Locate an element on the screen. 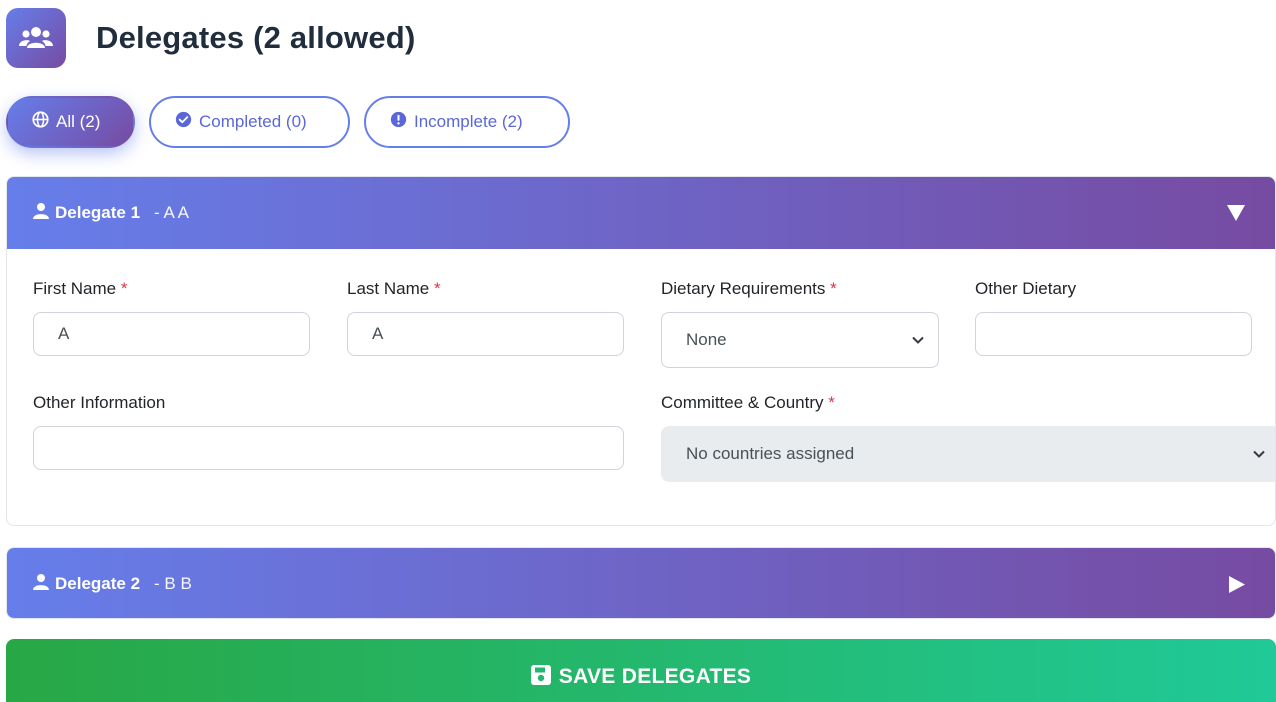 The image size is (1276, 702). filter-bar: All (2) Completed (0) Incomplete (2) is located at coordinates (288, 122).